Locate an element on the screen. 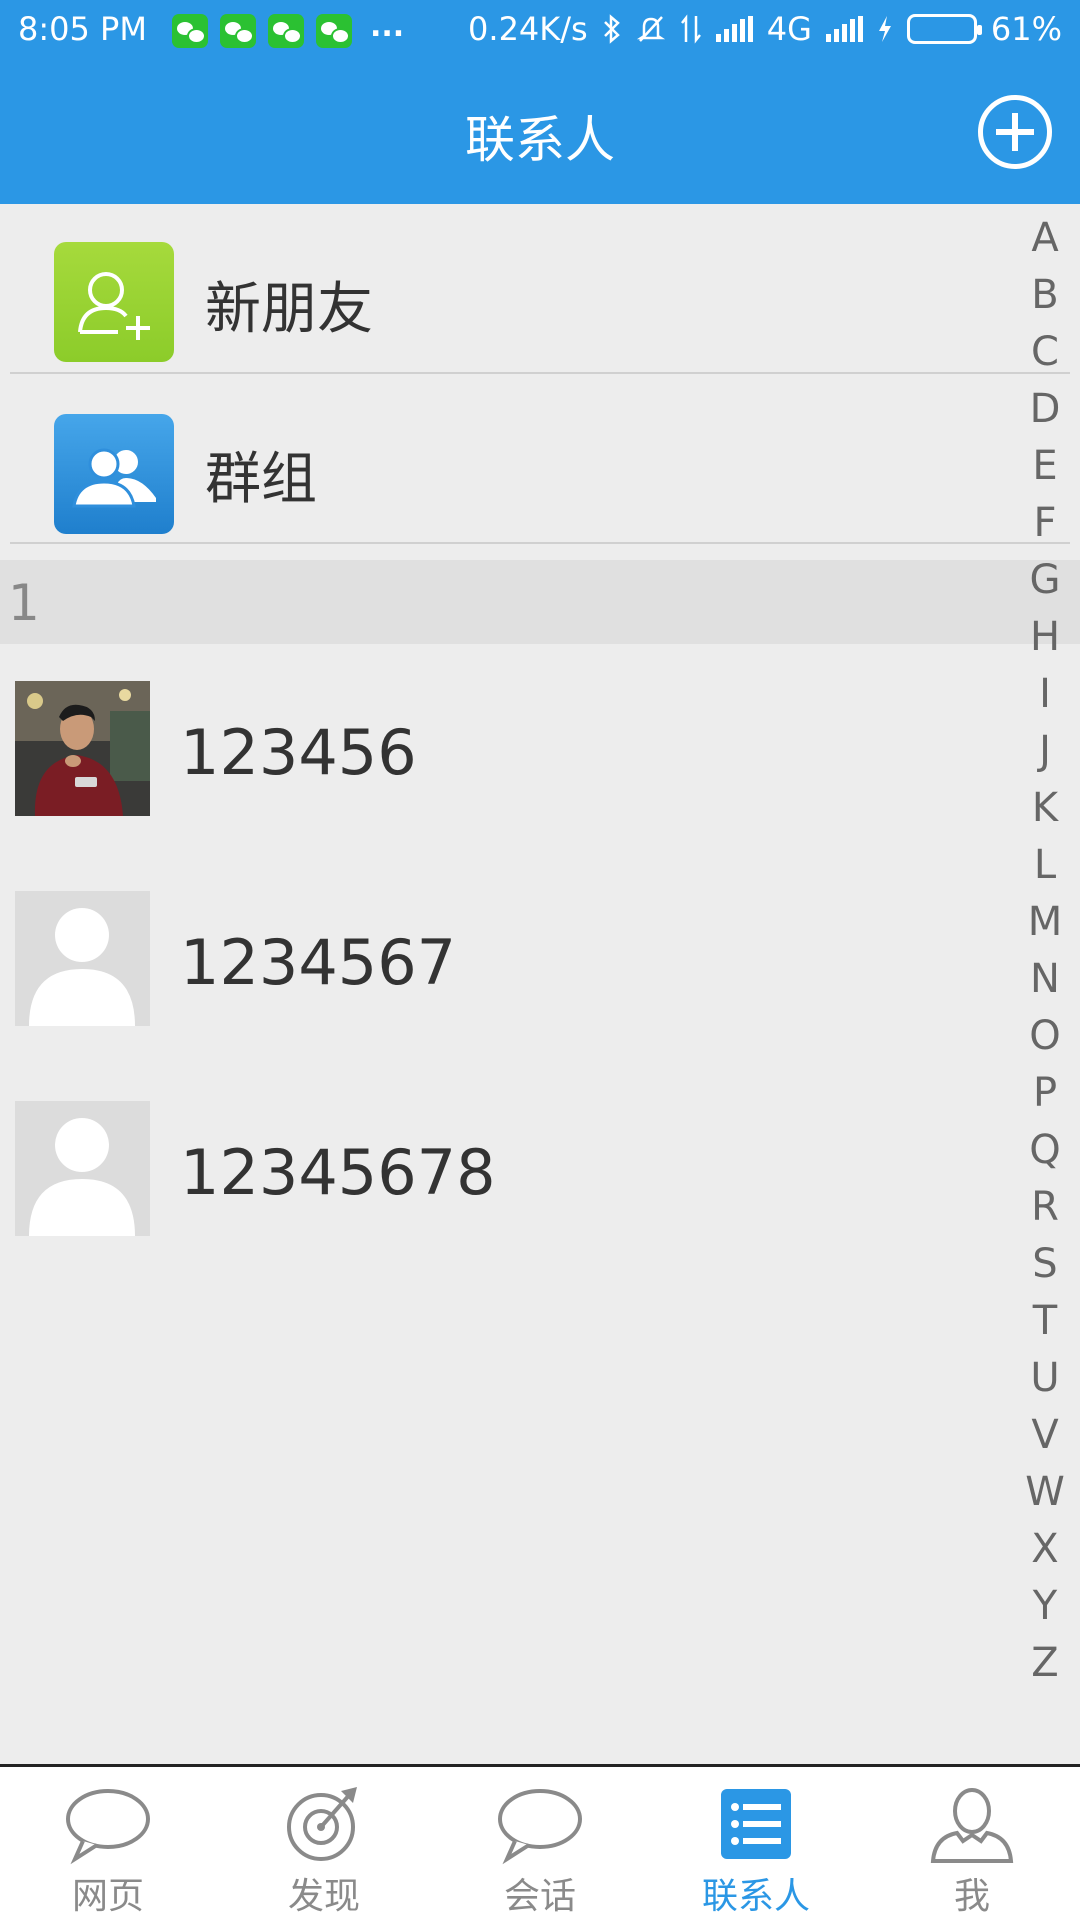  person-icon is located at coordinates (972, 1825).